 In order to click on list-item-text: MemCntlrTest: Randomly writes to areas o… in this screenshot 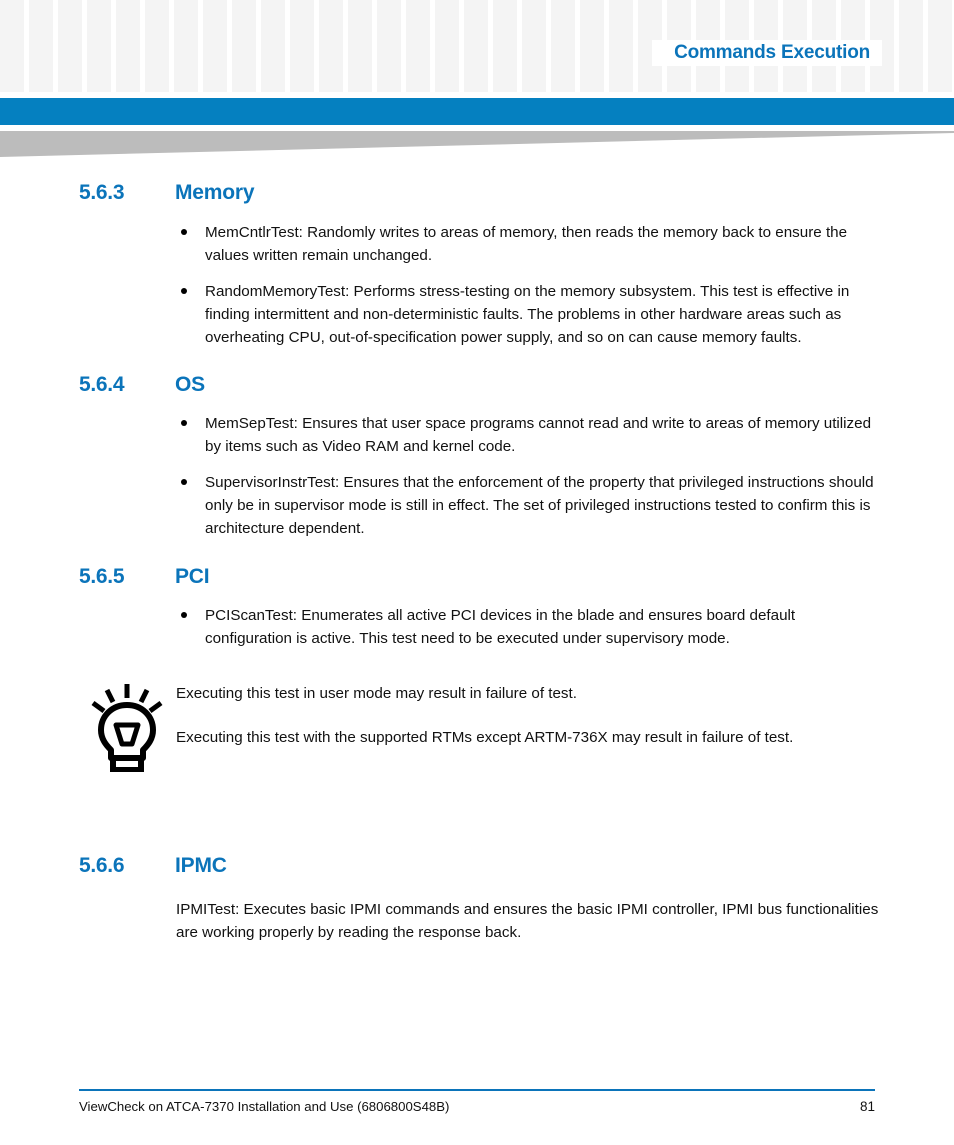, I will do `click(526, 244)`.